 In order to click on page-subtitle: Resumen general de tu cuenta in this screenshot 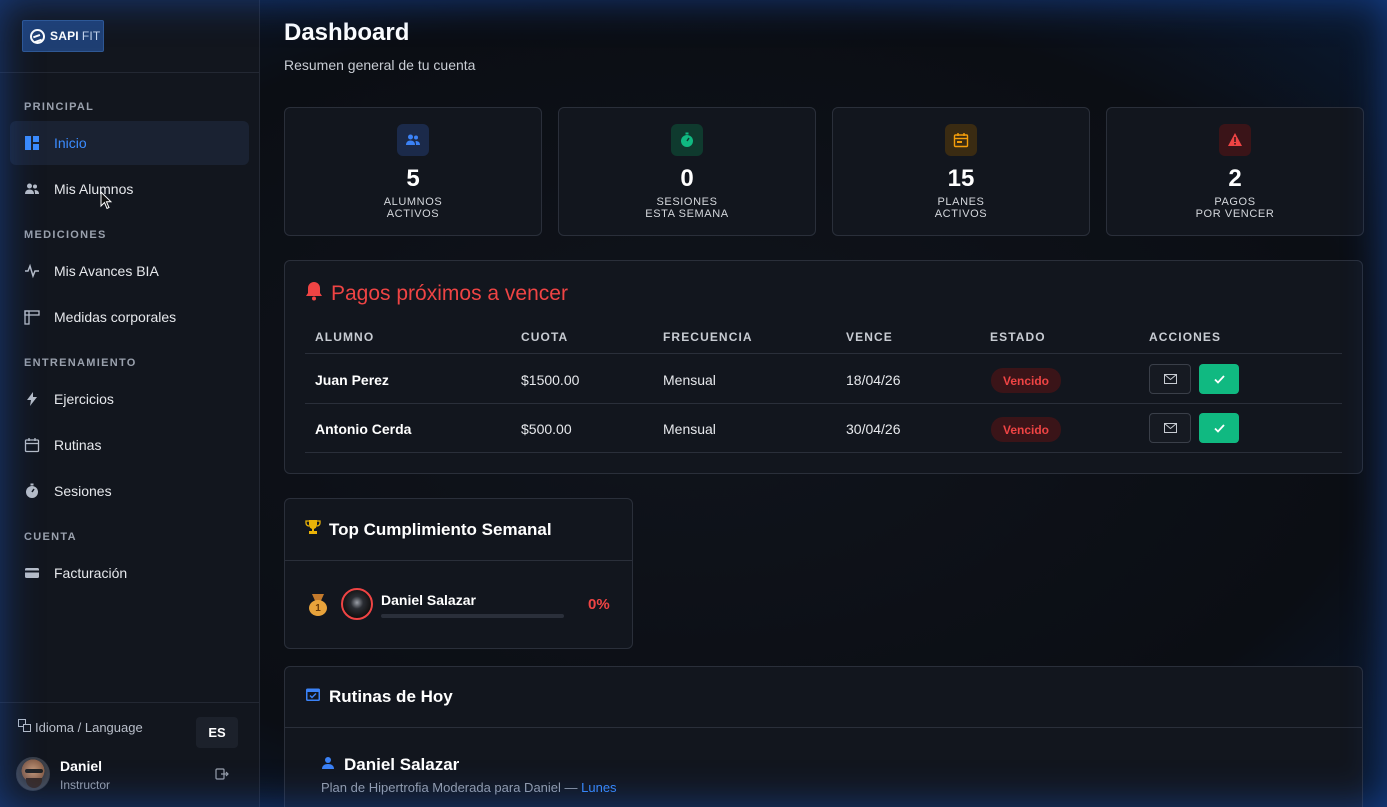, I will do `click(380, 65)`.